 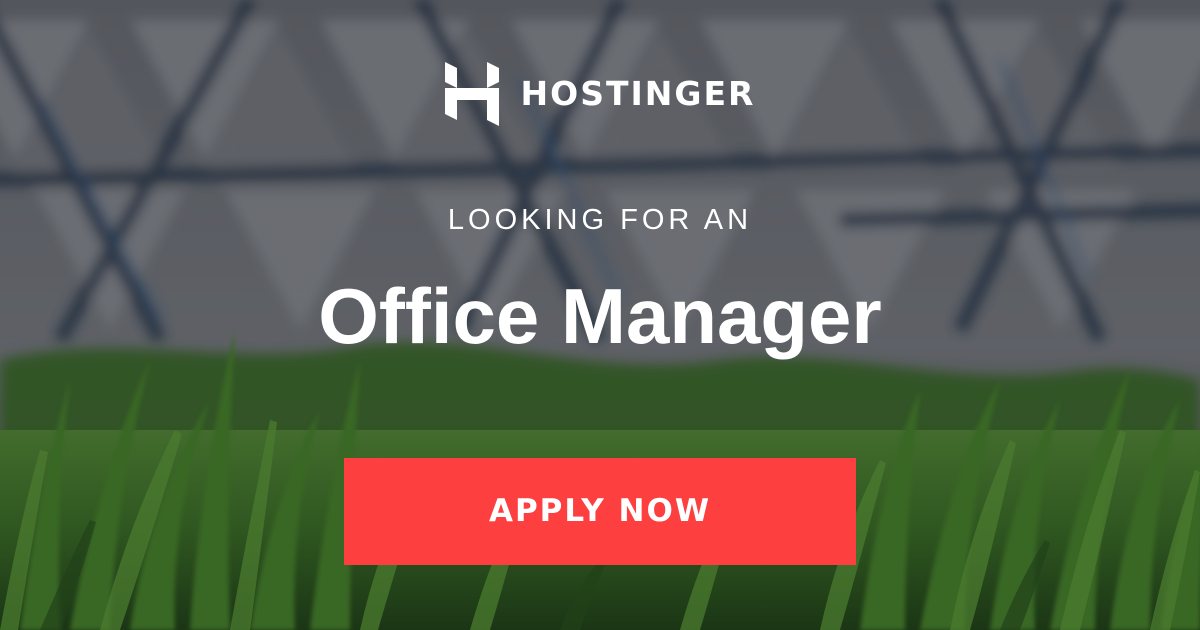 I want to click on brand-logo: HOSTINGER, so click(x=600, y=94).